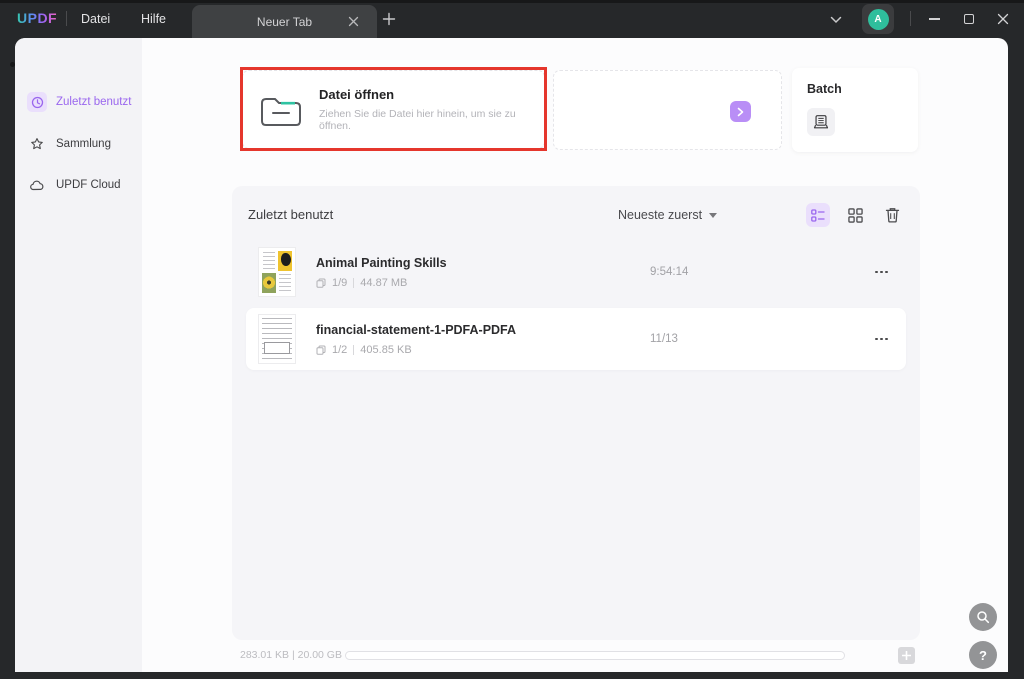 The height and width of the screenshot is (679, 1024). I want to click on grid-view-icon, so click(855, 215).